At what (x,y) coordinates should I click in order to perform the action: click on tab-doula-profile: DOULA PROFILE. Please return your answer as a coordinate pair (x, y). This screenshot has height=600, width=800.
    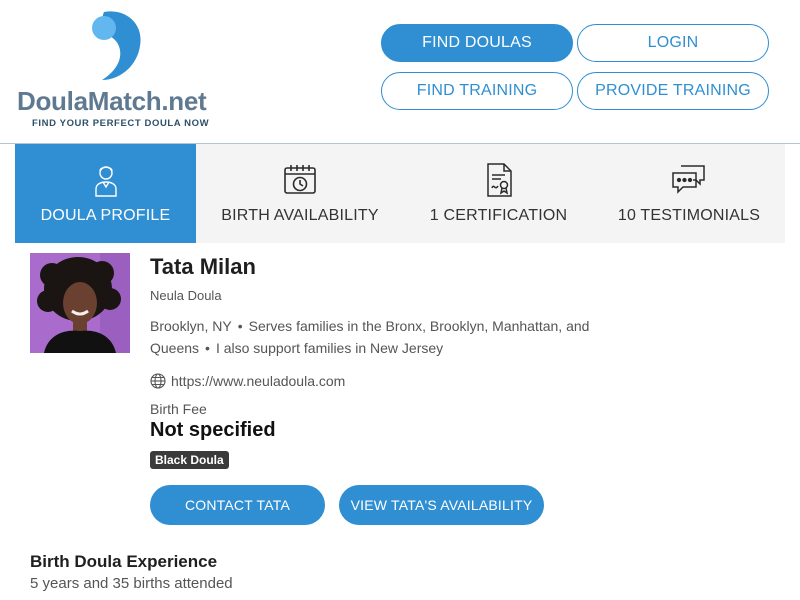
    Looking at the image, I should click on (105, 193).